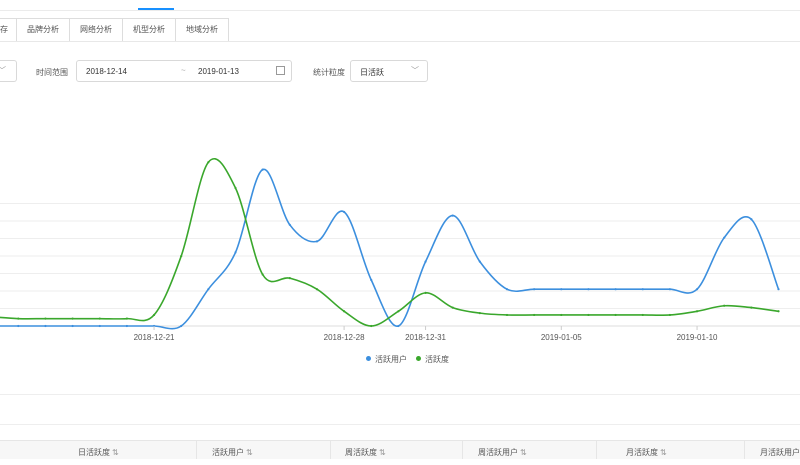  Describe the element at coordinates (202, 30) in the screenshot. I see `tab-region-analysis: 地域分析` at that location.